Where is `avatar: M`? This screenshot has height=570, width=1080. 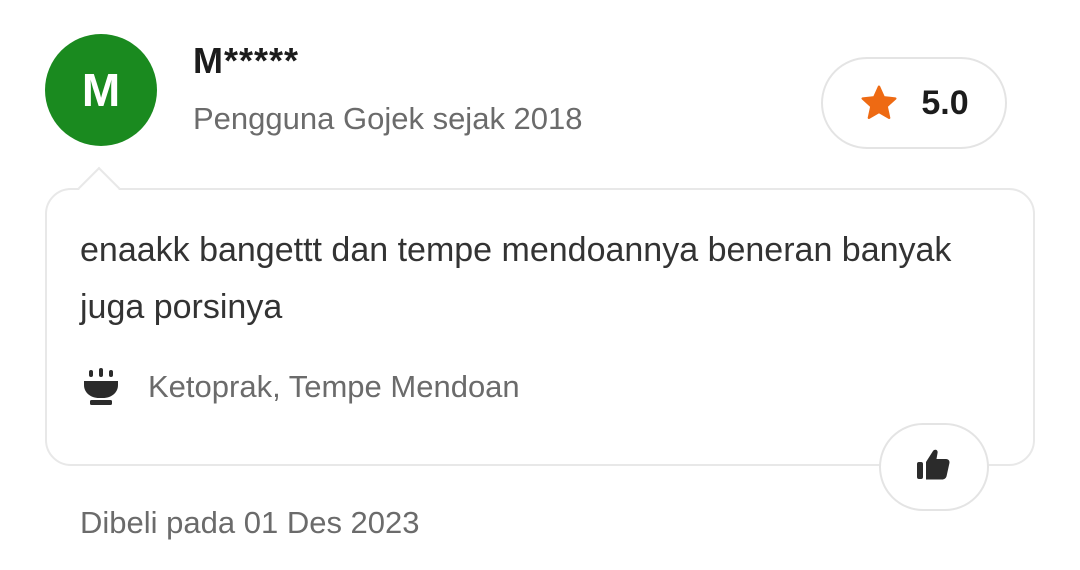 avatar: M is located at coordinates (101, 90).